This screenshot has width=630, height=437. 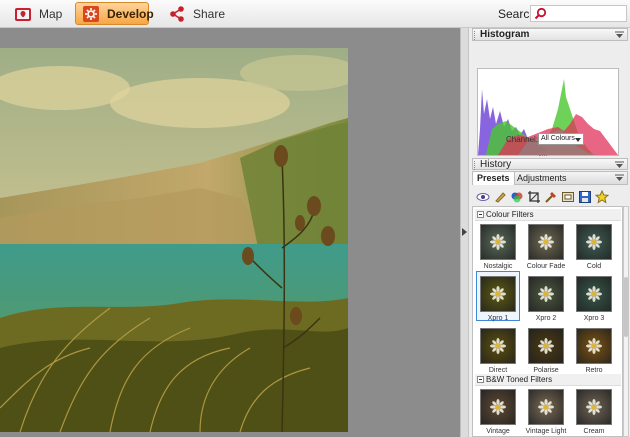 I want to click on channel-label: Channel:, so click(x=522, y=139).